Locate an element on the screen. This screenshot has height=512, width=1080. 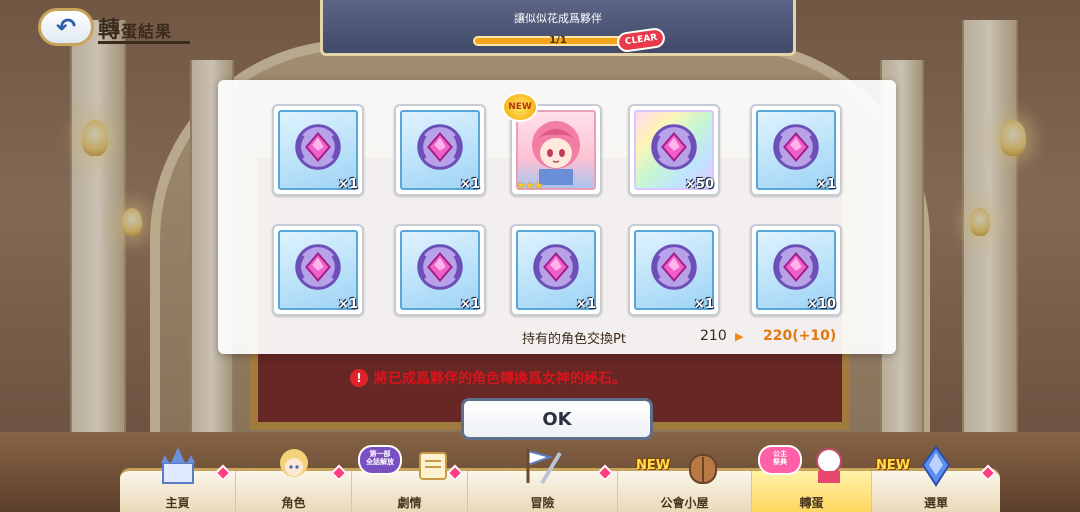
conversion-notice: ! 將已成爲夥伴的角色轉換爲女神的秘石。 is located at coordinates (488, 378).